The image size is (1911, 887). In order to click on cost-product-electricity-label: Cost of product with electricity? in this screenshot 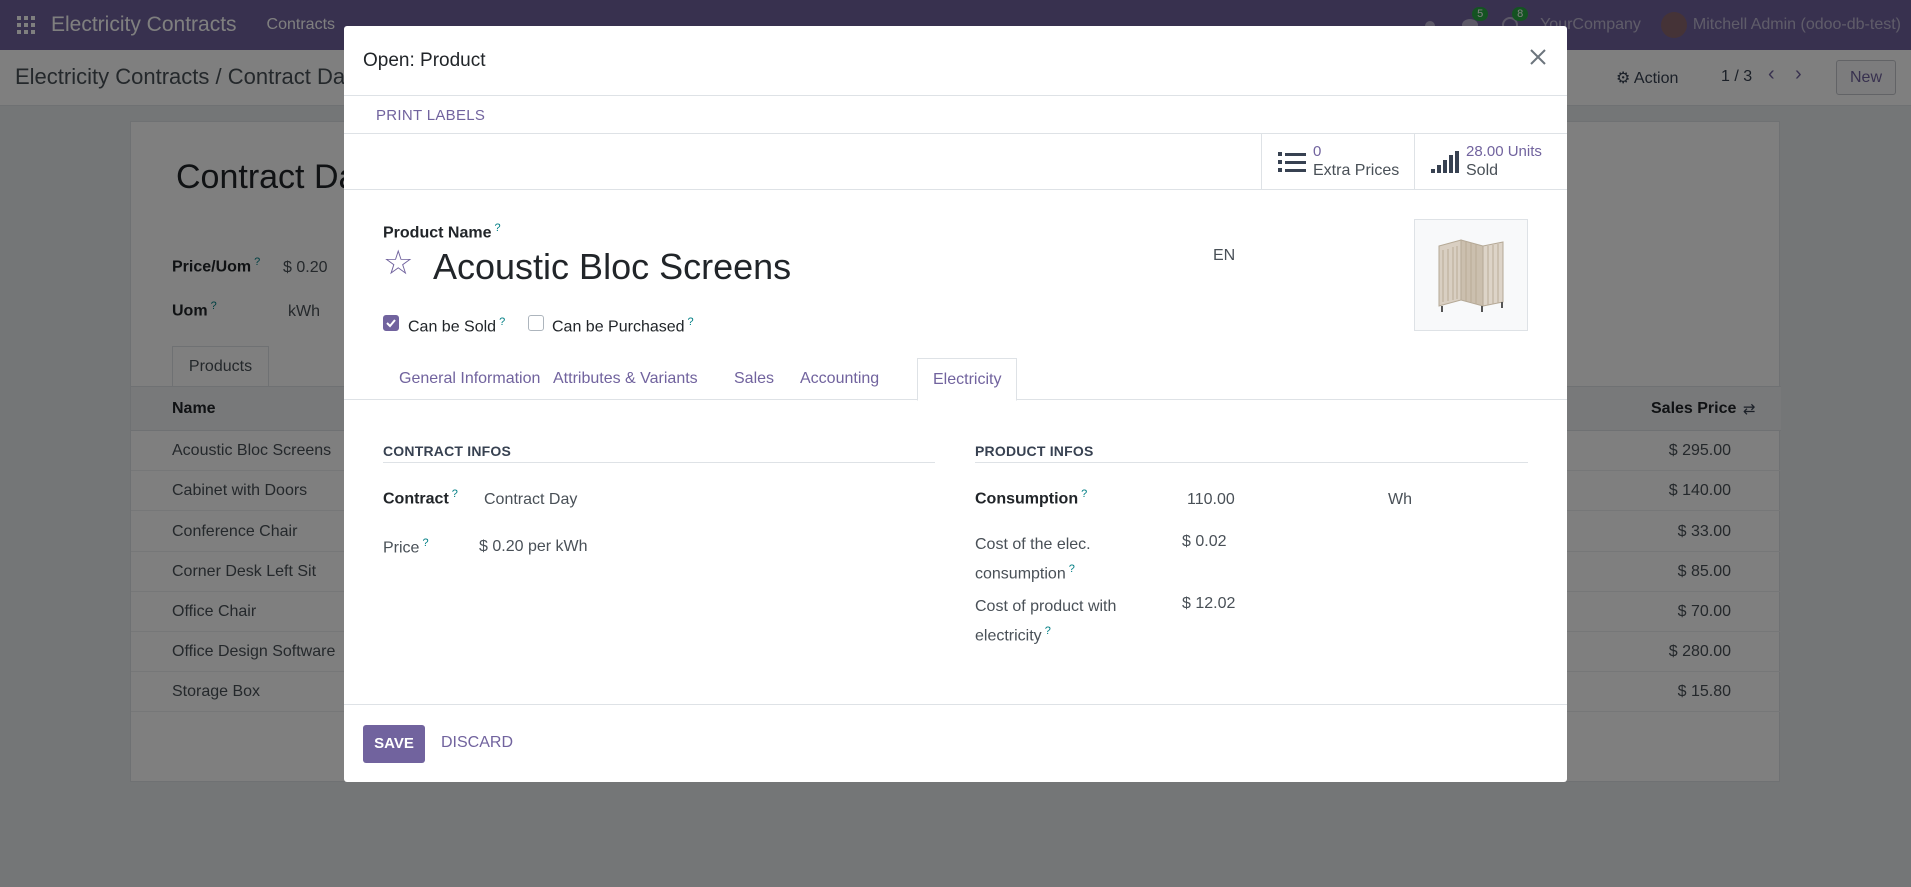, I will do `click(1046, 621)`.